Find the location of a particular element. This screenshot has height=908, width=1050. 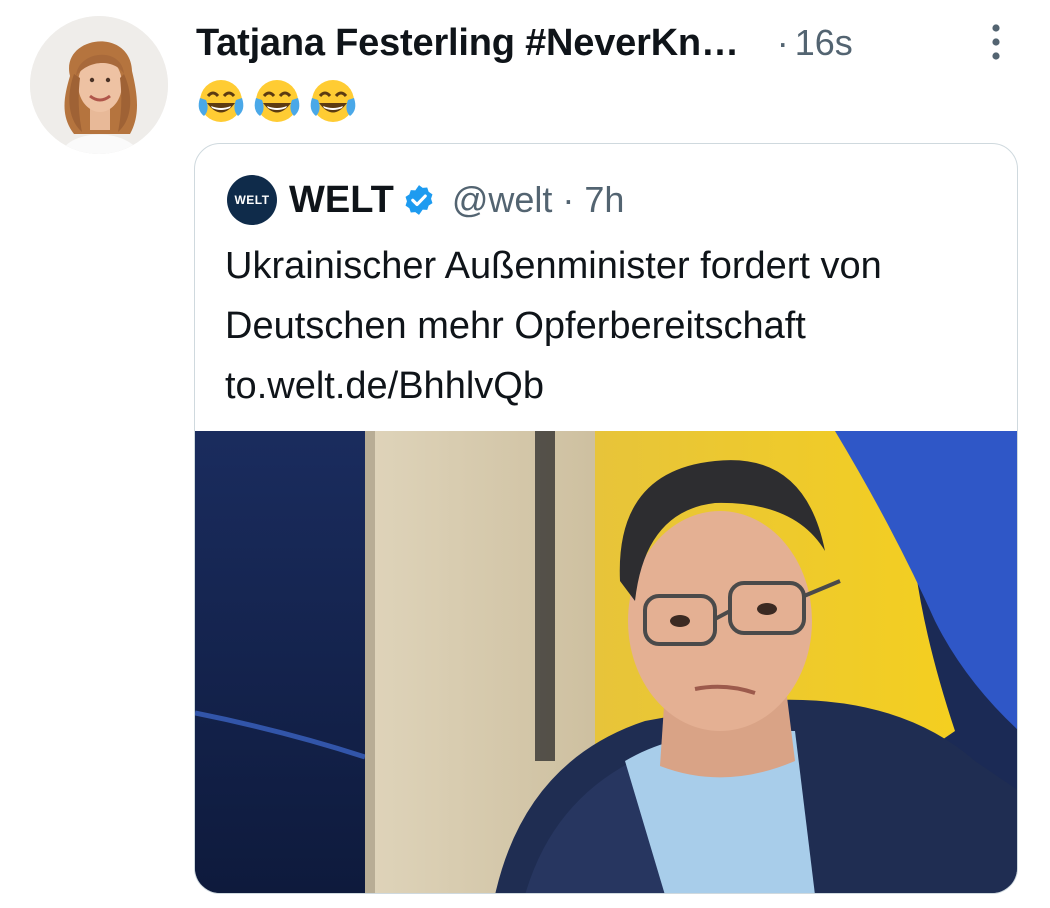

verified-badge-icon is located at coordinates (419, 200).